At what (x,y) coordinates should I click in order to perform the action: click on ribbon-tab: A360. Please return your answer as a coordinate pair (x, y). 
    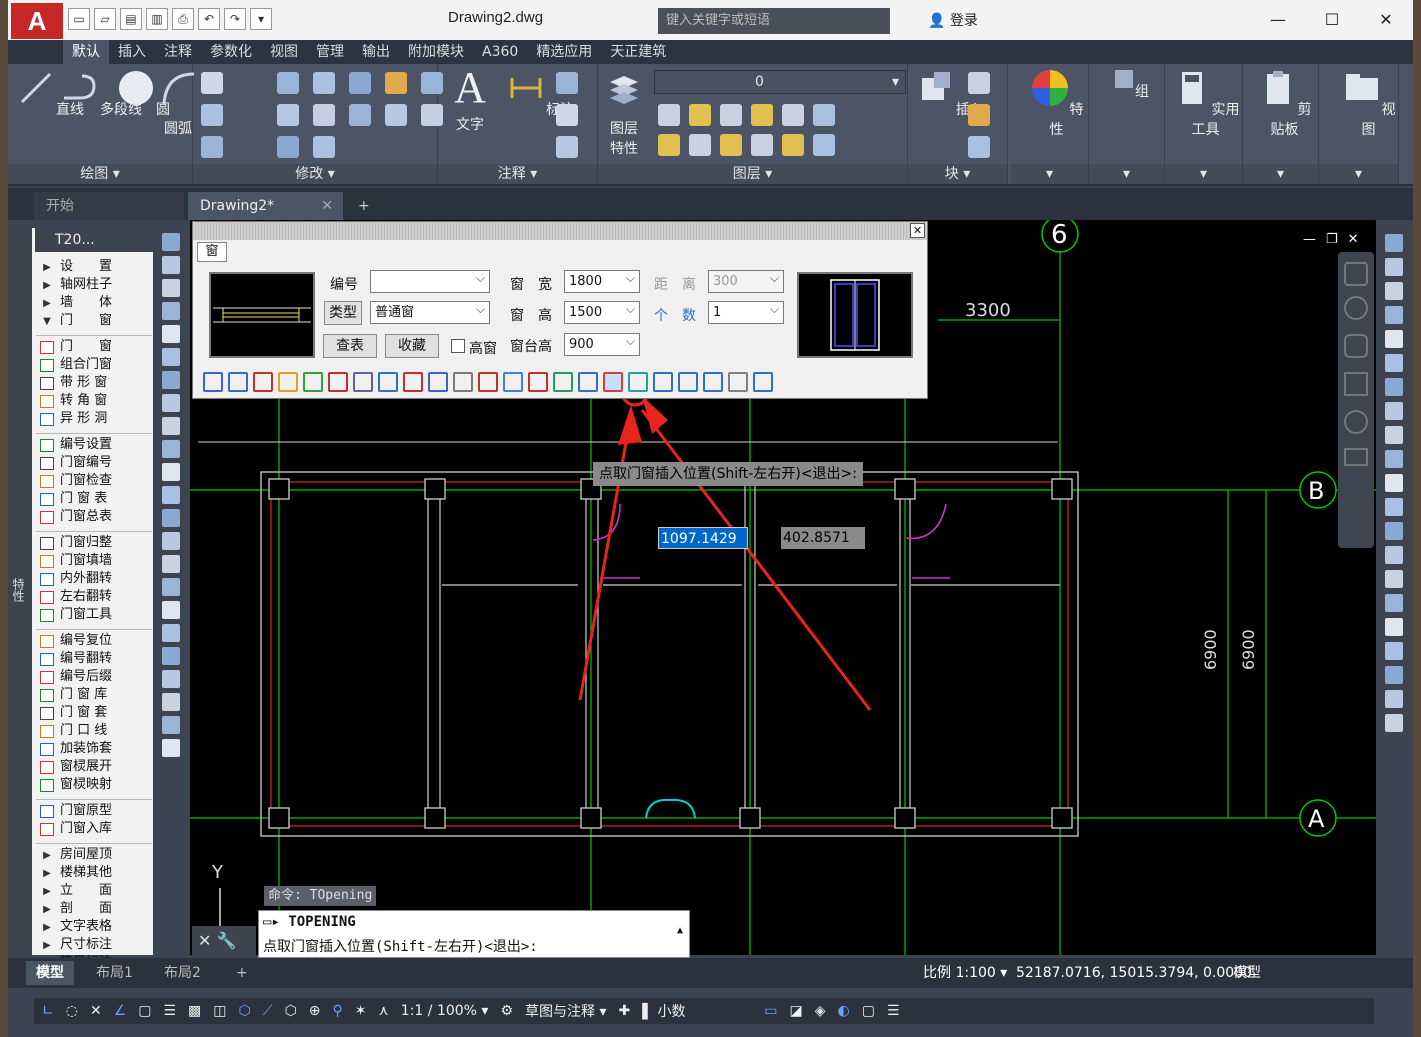
    Looking at the image, I should click on (500, 52).